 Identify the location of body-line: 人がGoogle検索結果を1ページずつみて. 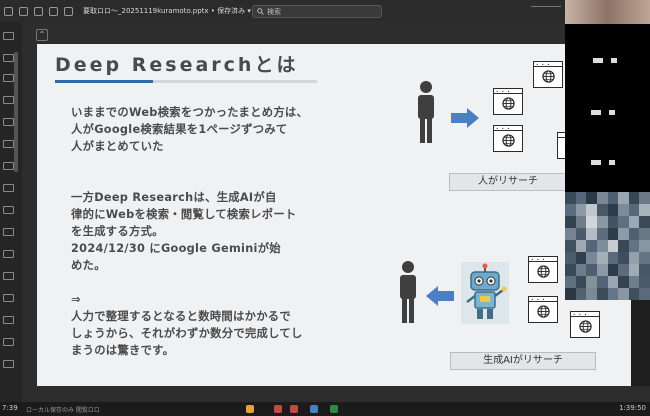
(179, 129).